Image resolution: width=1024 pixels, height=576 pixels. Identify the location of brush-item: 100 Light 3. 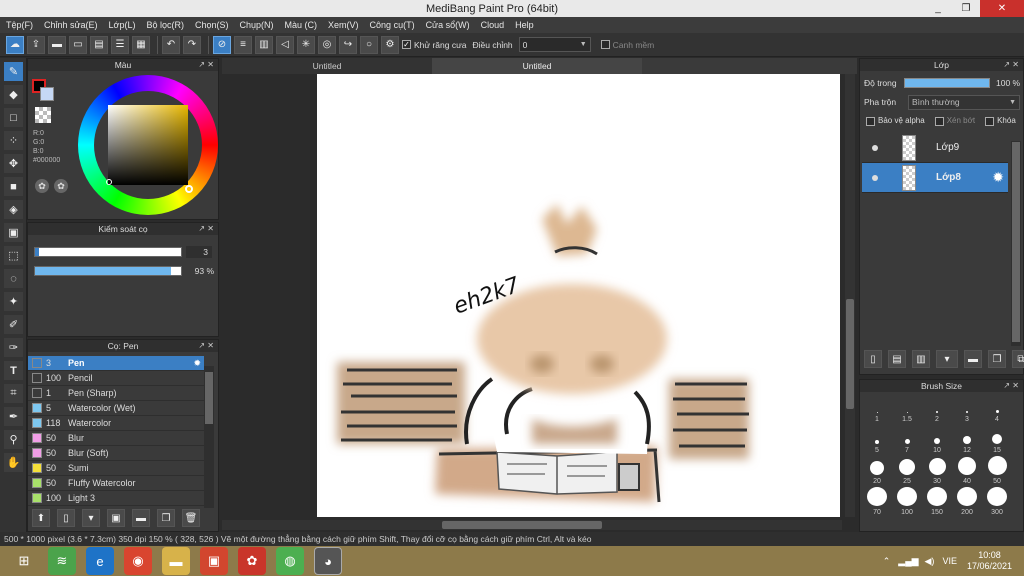
(116, 498).